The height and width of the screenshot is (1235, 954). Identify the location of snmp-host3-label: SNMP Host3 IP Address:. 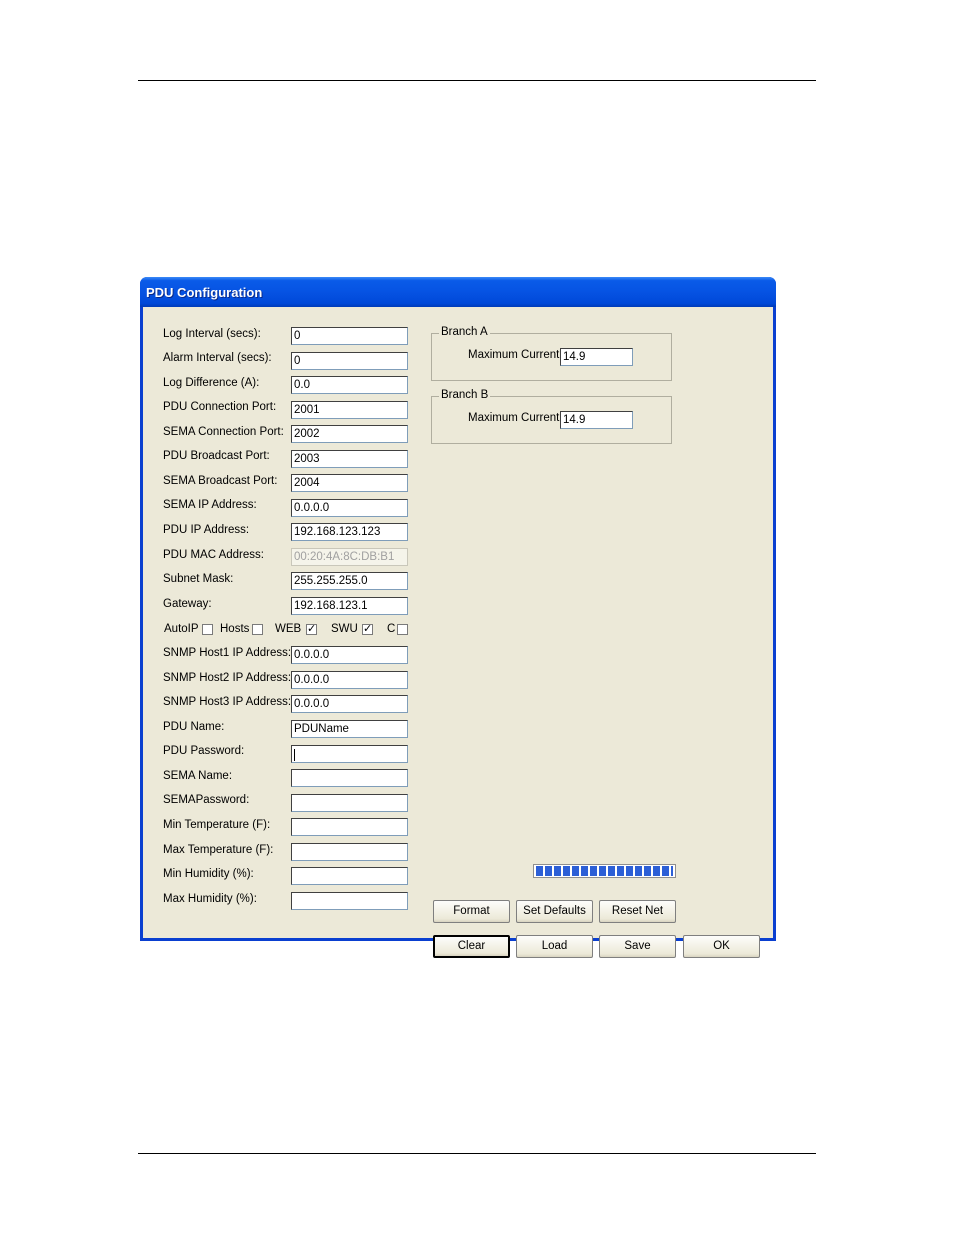
(227, 702).